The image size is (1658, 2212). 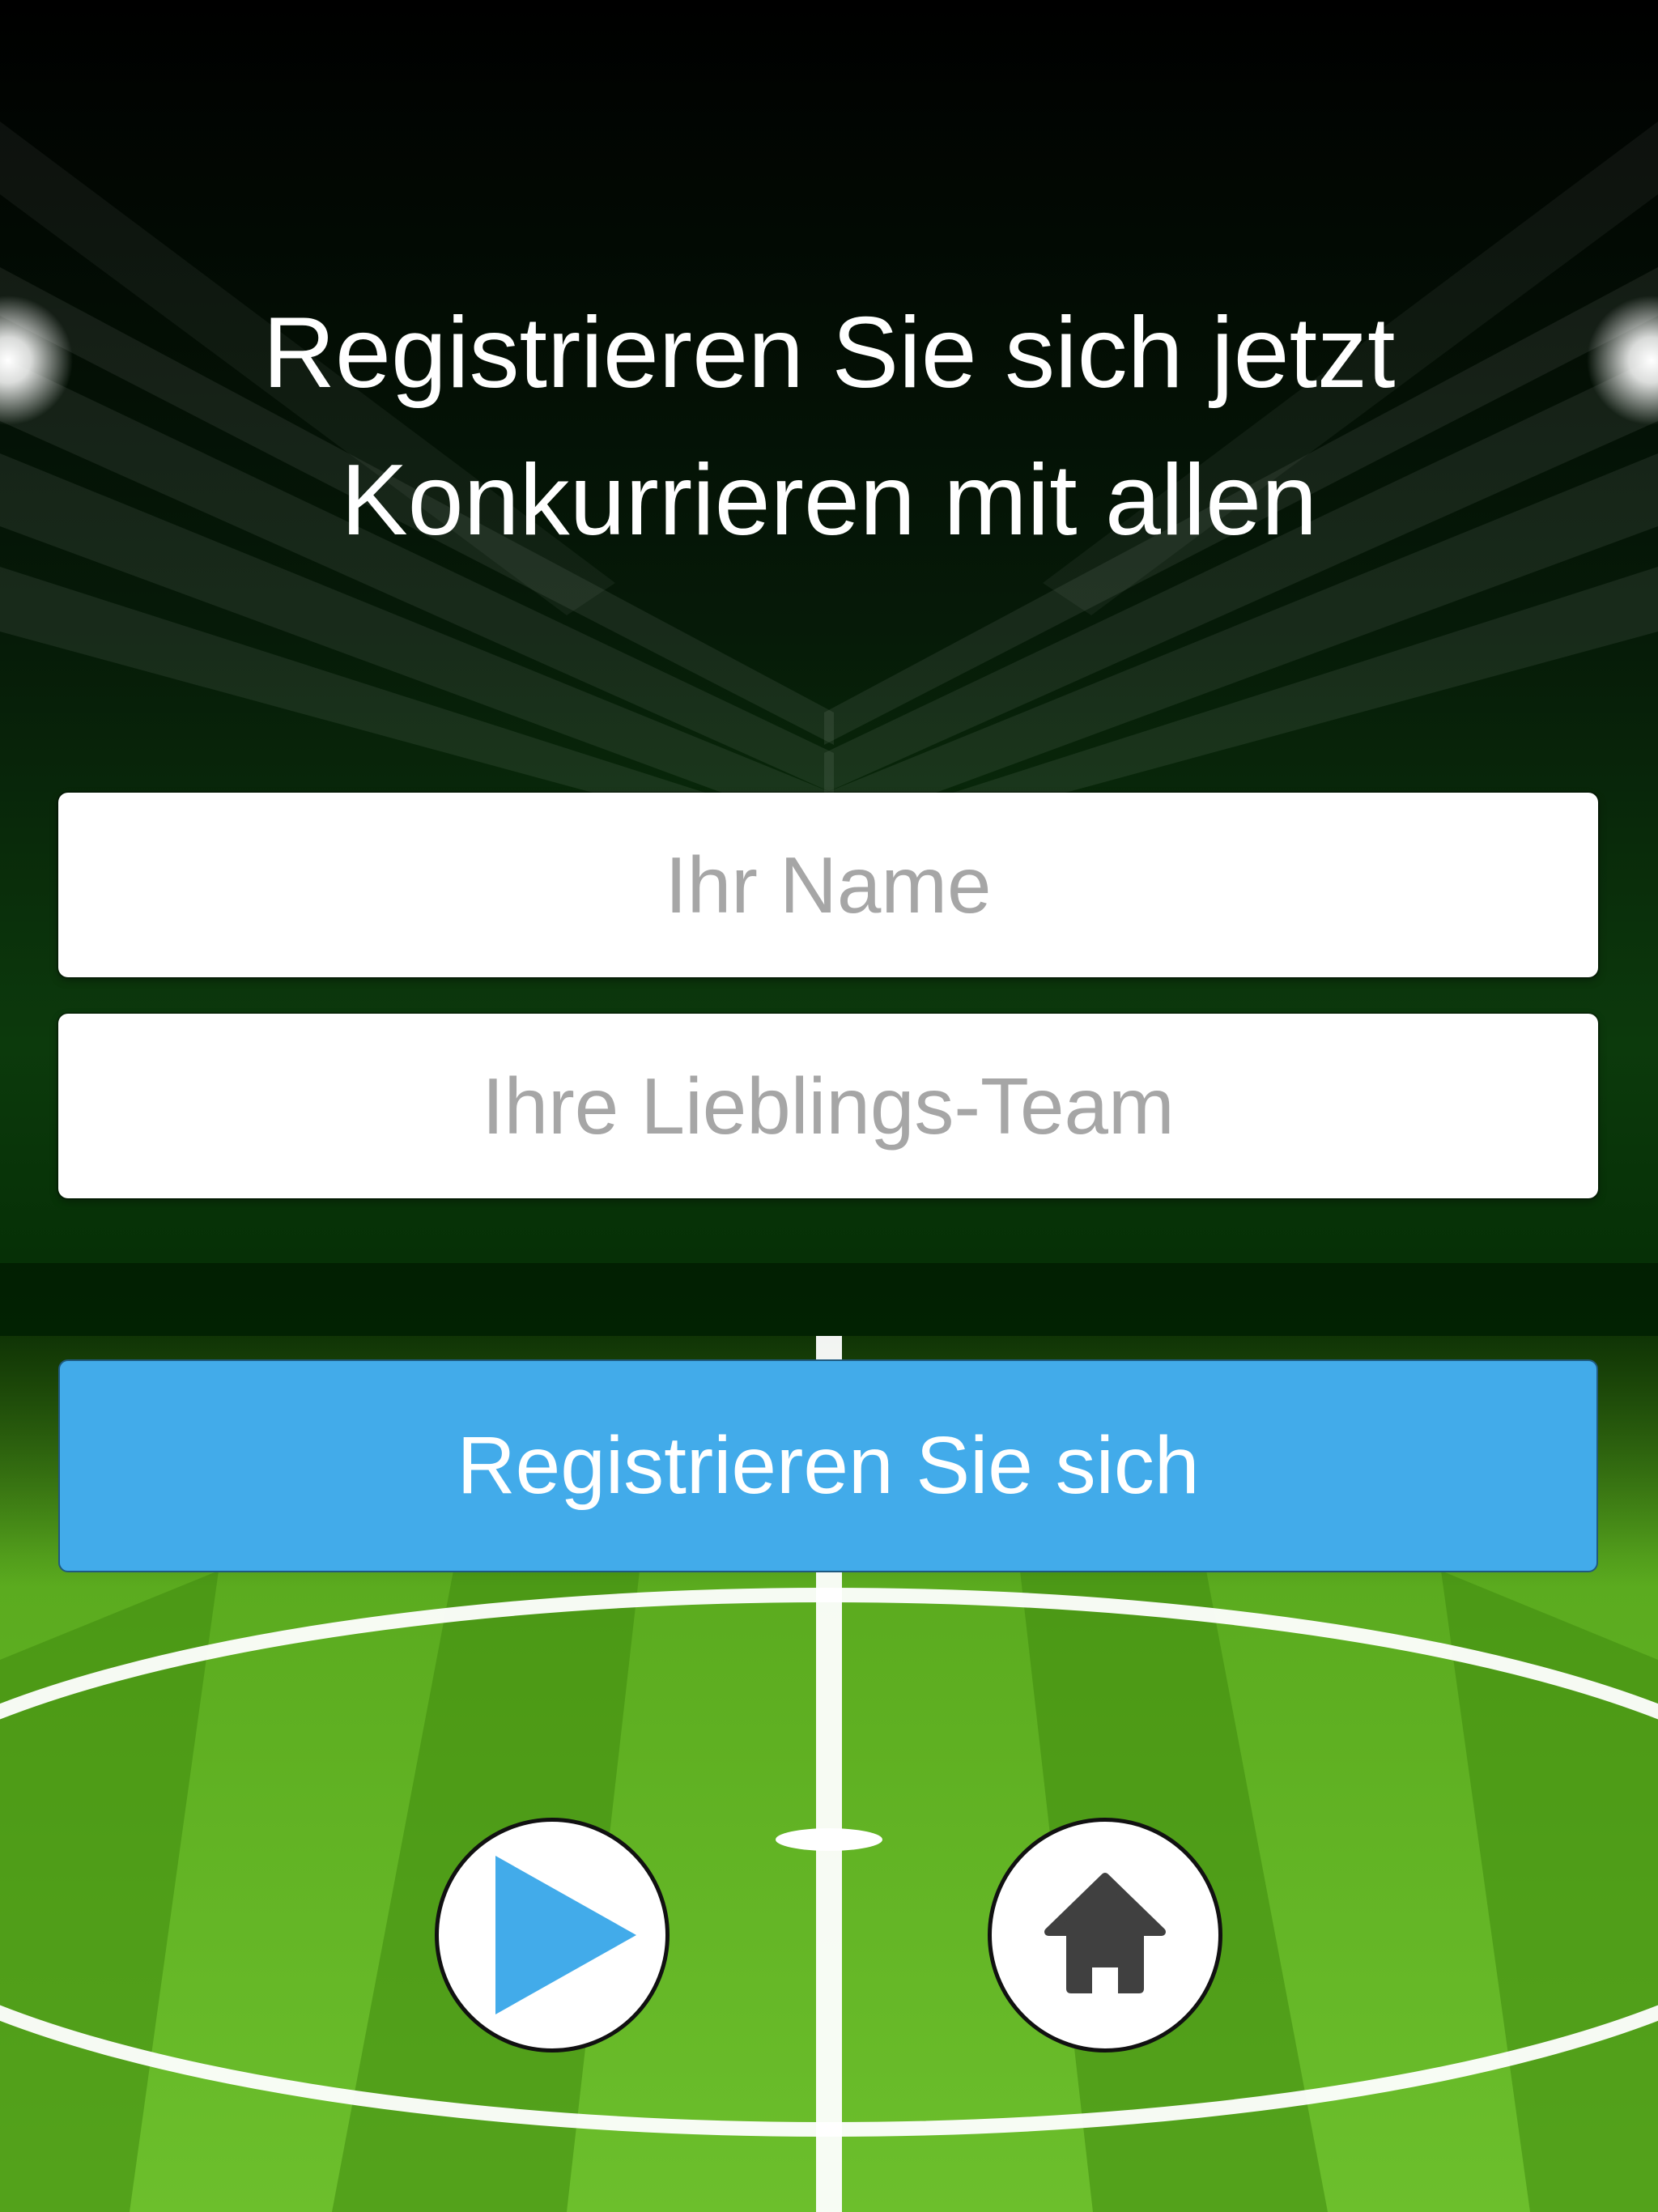 I want to click on home-icon, so click(x=1105, y=1933).